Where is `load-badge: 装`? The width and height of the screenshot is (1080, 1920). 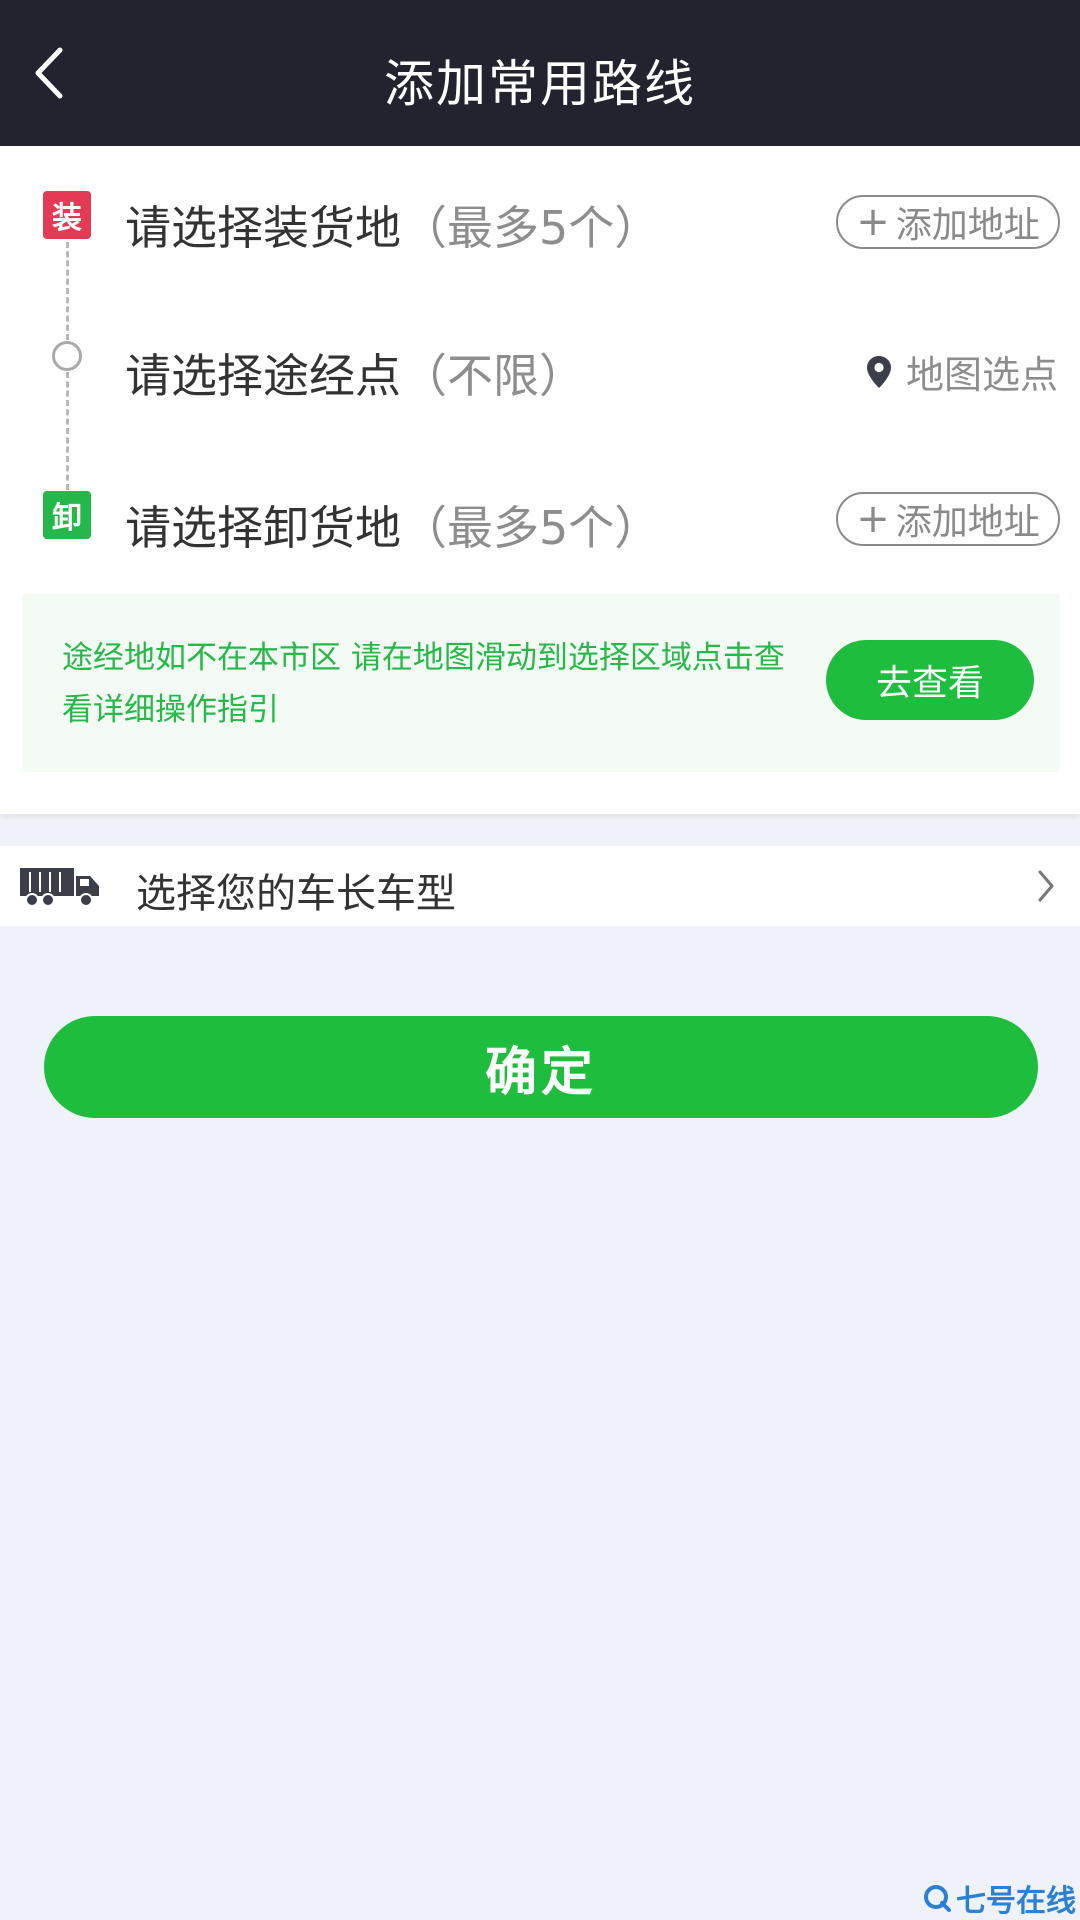 load-badge: 装 is located at coordinates (67, 215).